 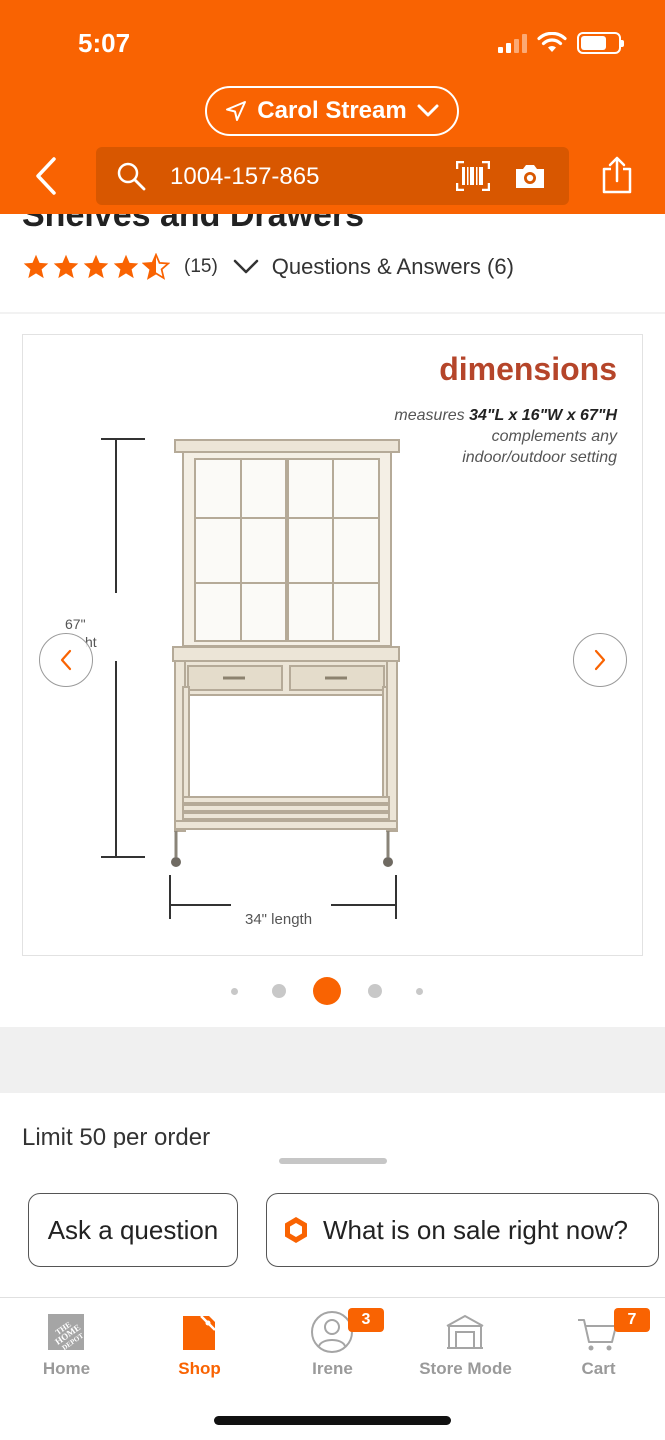 I want to click on tab-home: THE HOME DEPOT Home, so click(x=66, y=1343).